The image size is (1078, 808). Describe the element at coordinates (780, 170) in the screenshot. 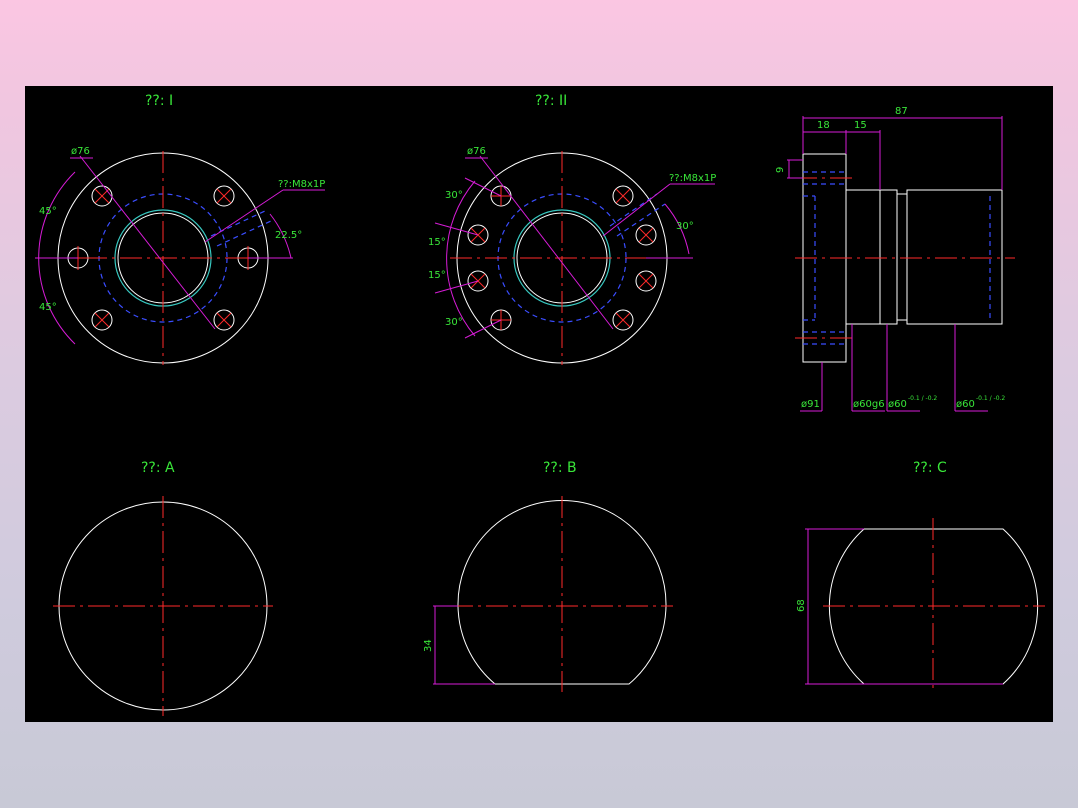

I see `dim-9-label: 9` at that location.